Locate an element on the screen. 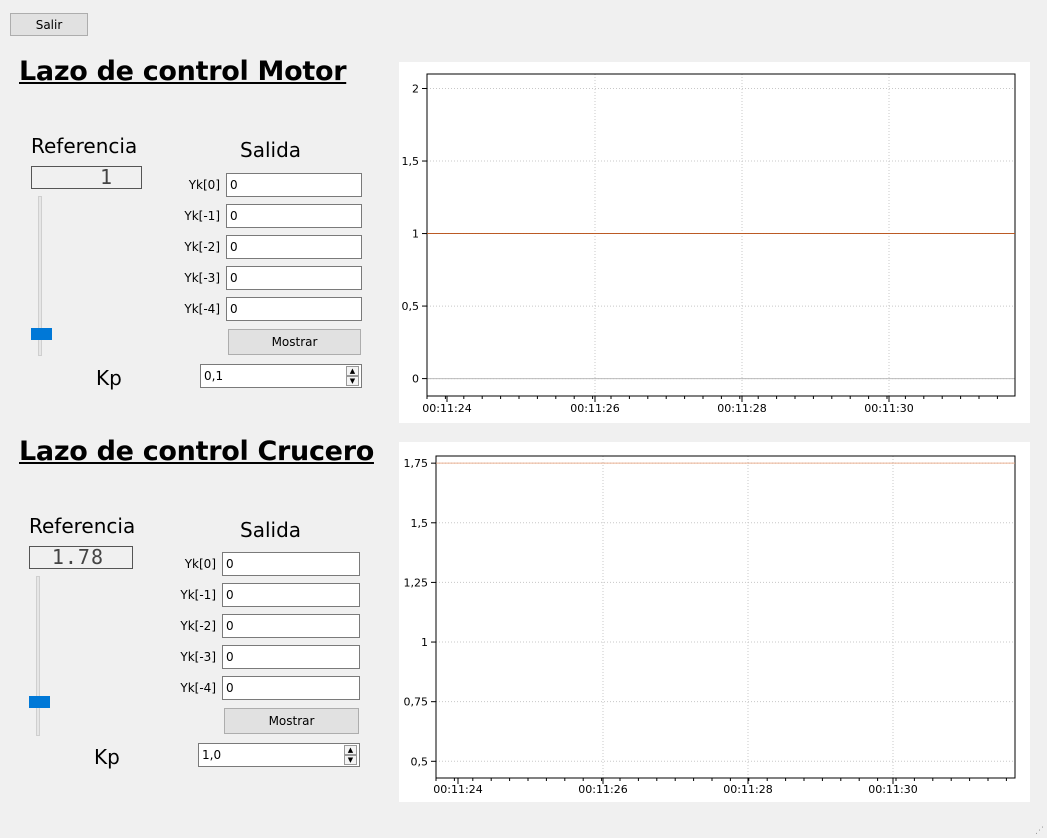 Image resolution: width=1047 pixels, height=838 pixels. motor-kp-value: 0,1 is located at coordinates (214, 376).